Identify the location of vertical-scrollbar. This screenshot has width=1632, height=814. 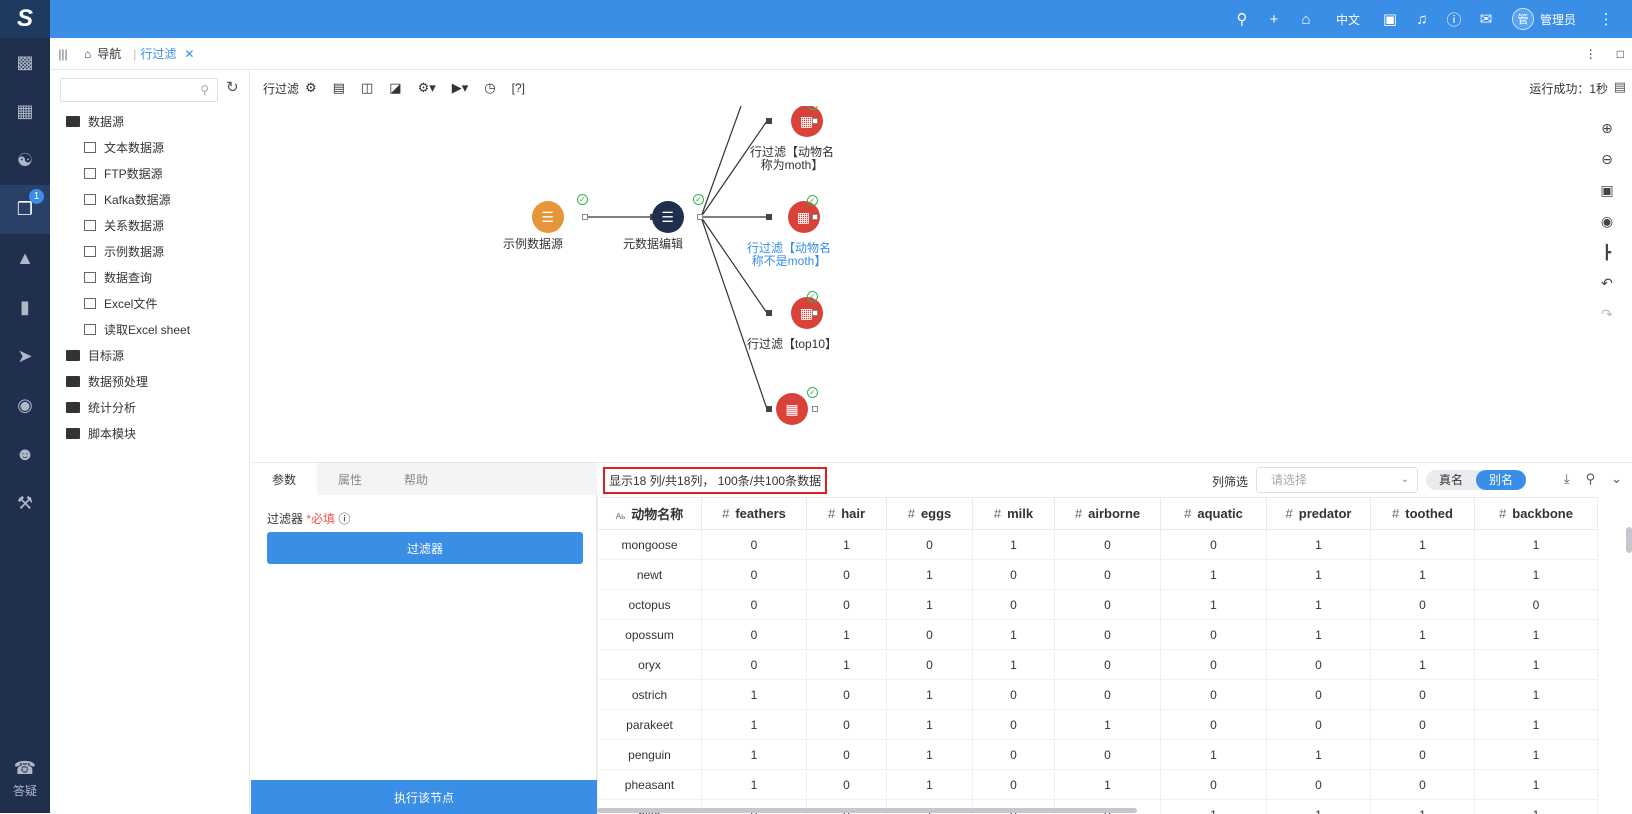
(1629, 540).